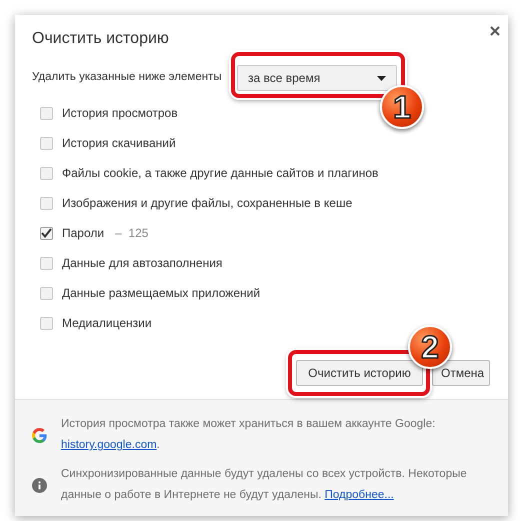 The height and width of the screenshot is (521, 528). Describe the element at coordinates (109, 445) in the screenshot. I see `footer-link: history.google.com` at that location.